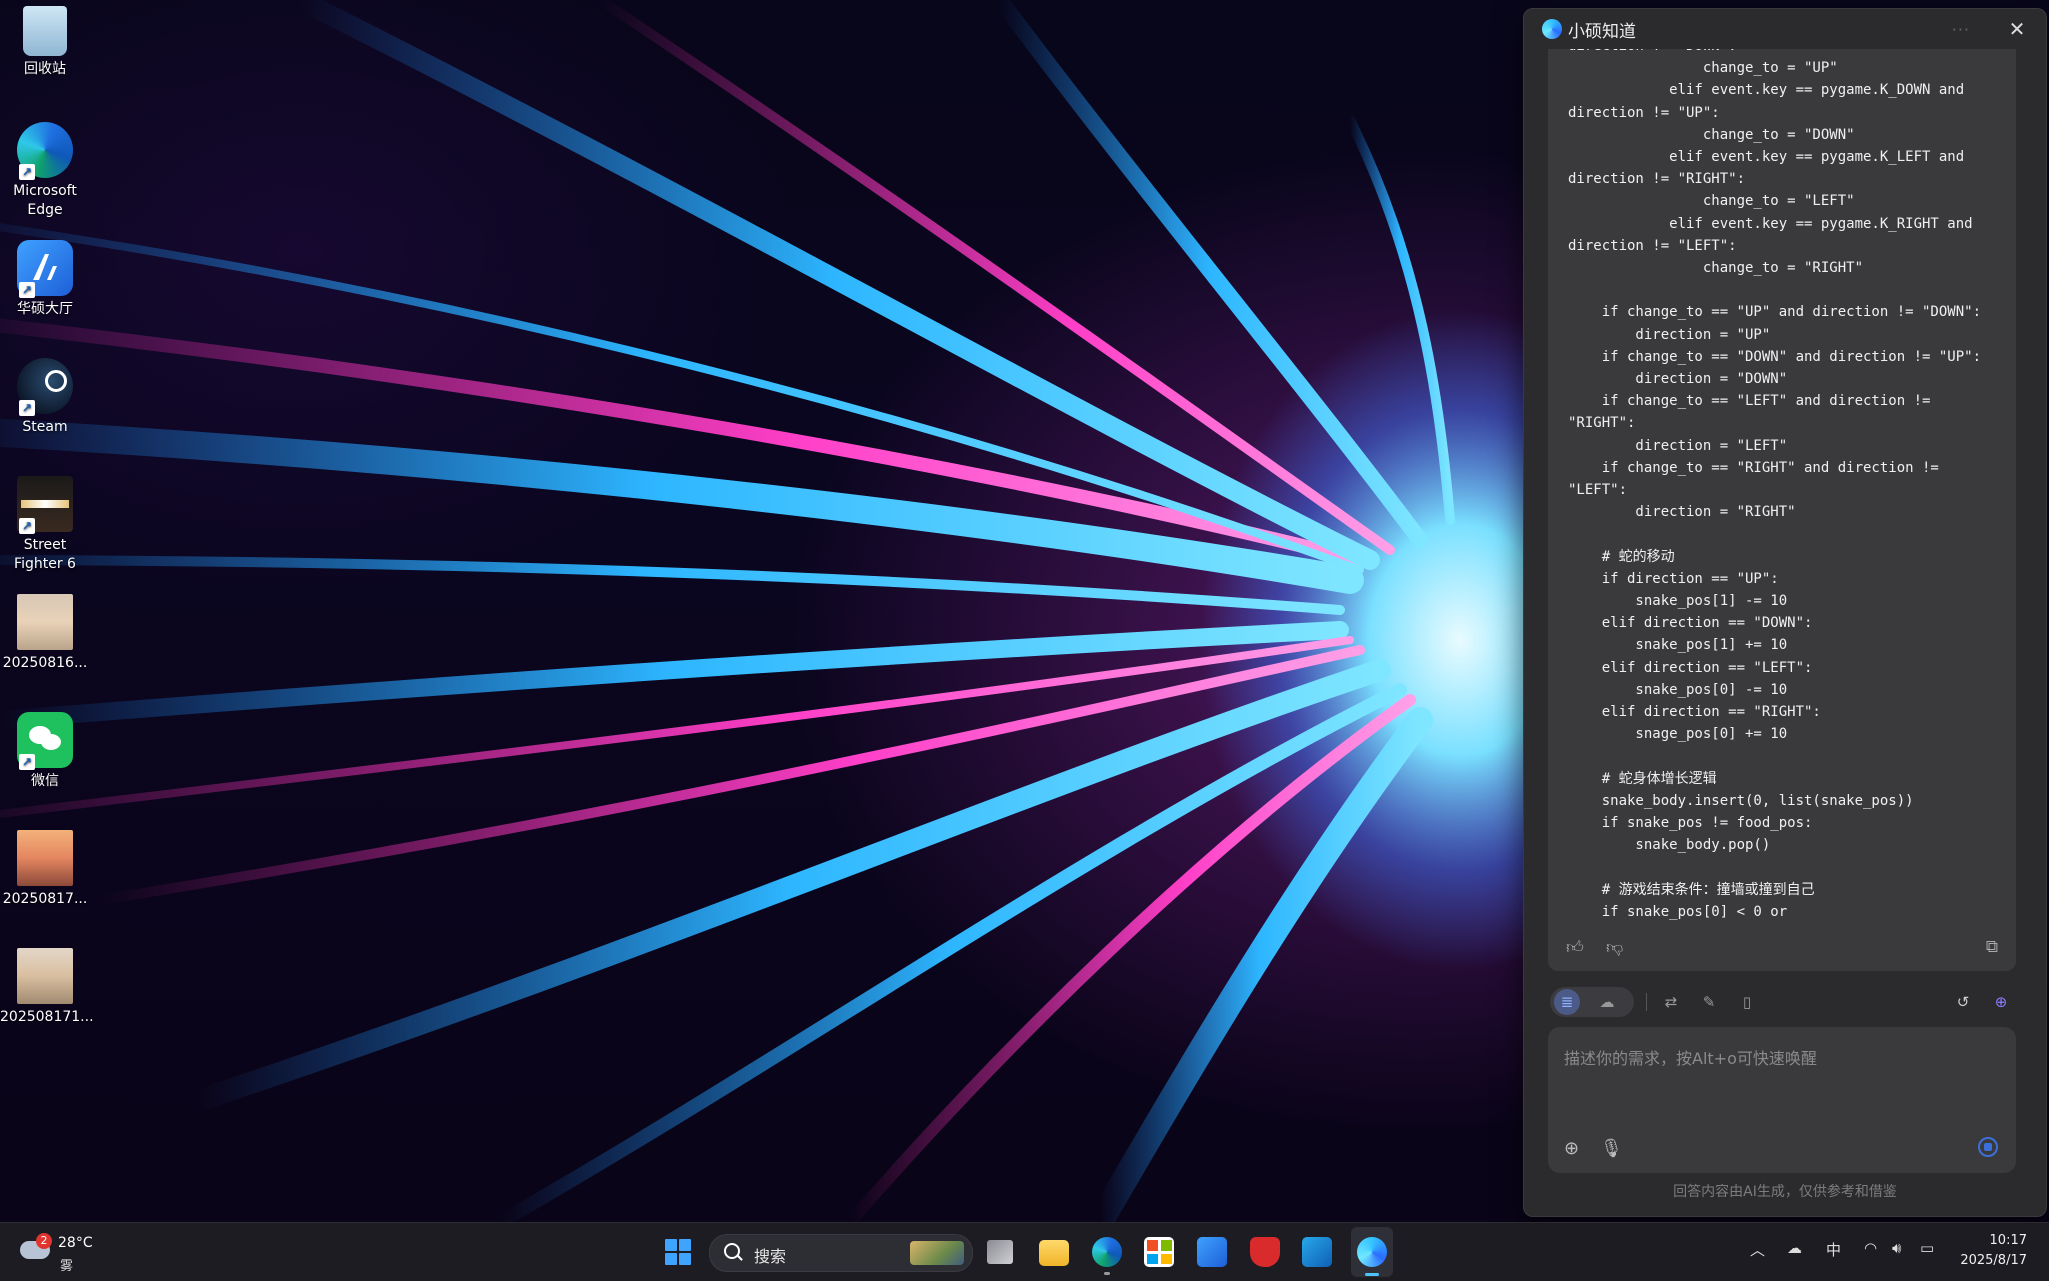  What do you see at coordinates (1669, 845) in the screenshot?
I see `code-line: snake_body.pop()` at bounding box center [1669, 845].